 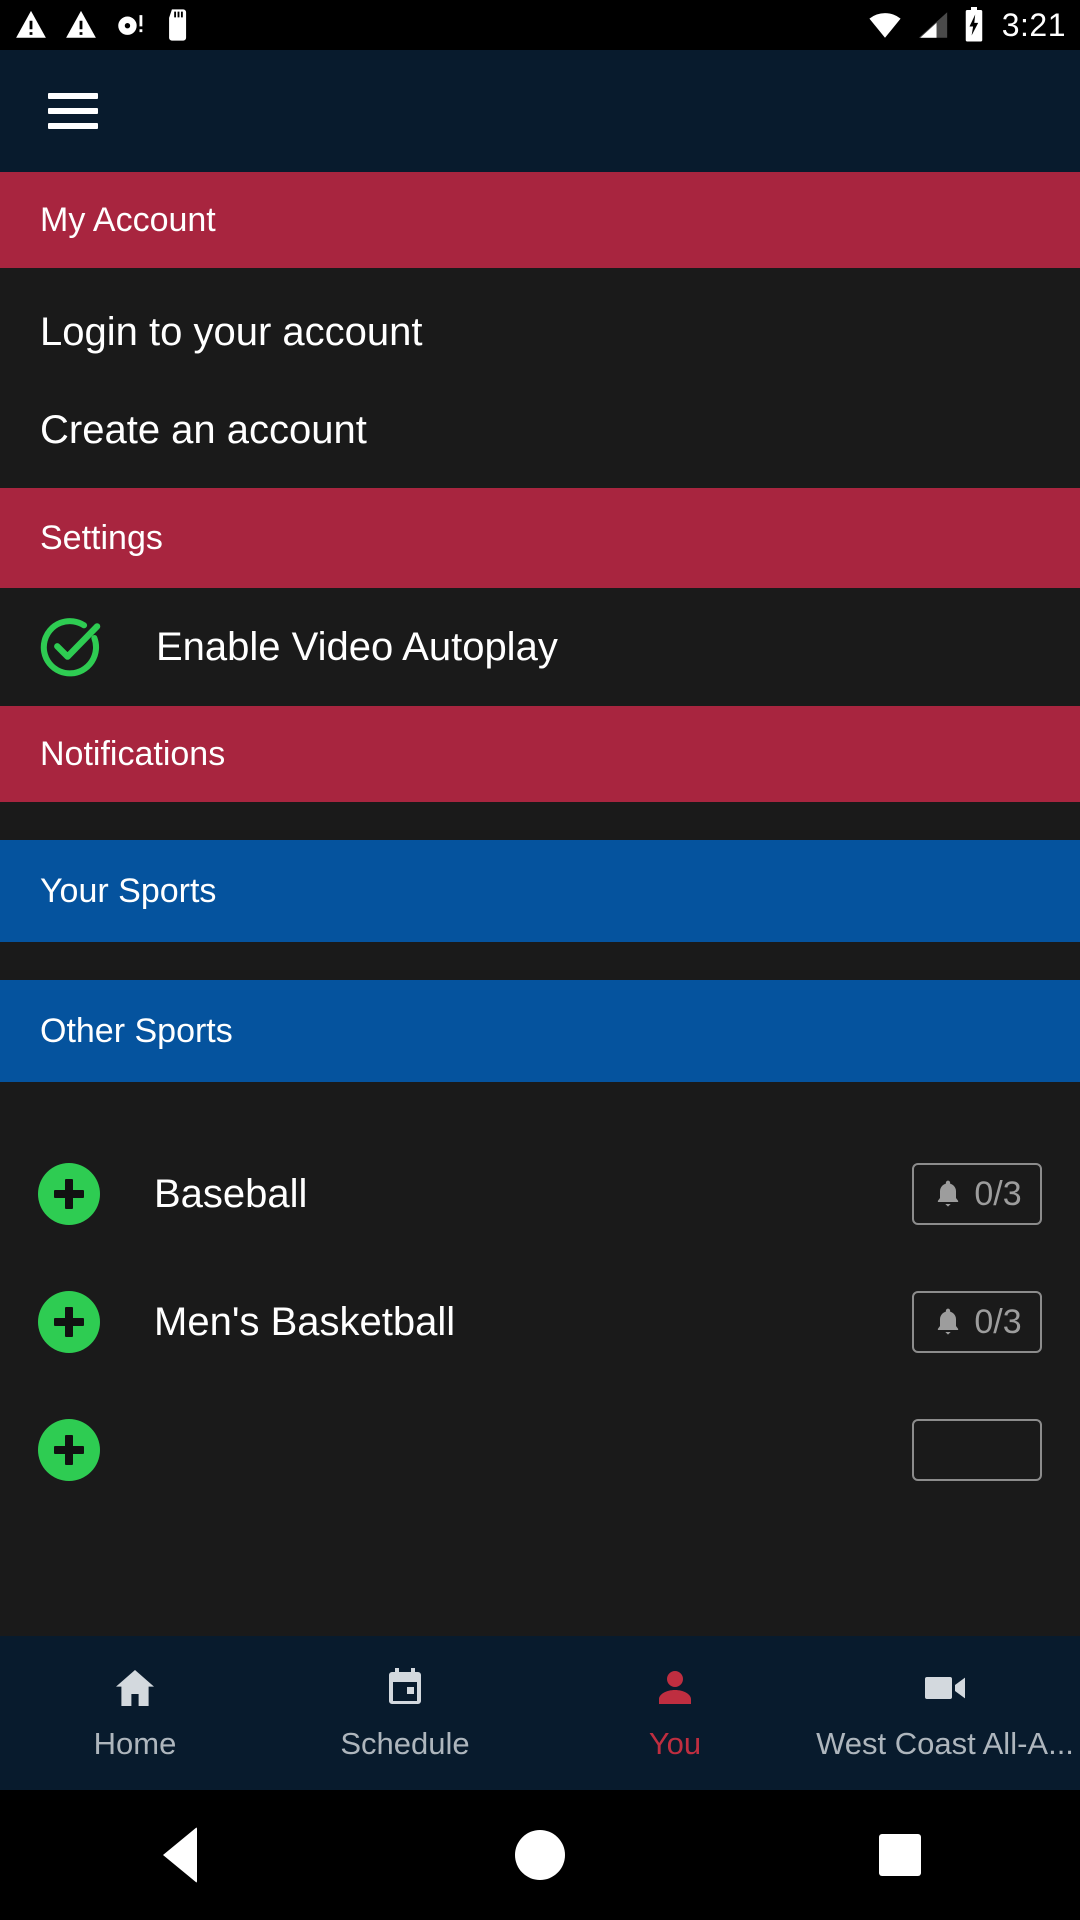 I want to click on section-title: My Account, so click(x=128, y=219).